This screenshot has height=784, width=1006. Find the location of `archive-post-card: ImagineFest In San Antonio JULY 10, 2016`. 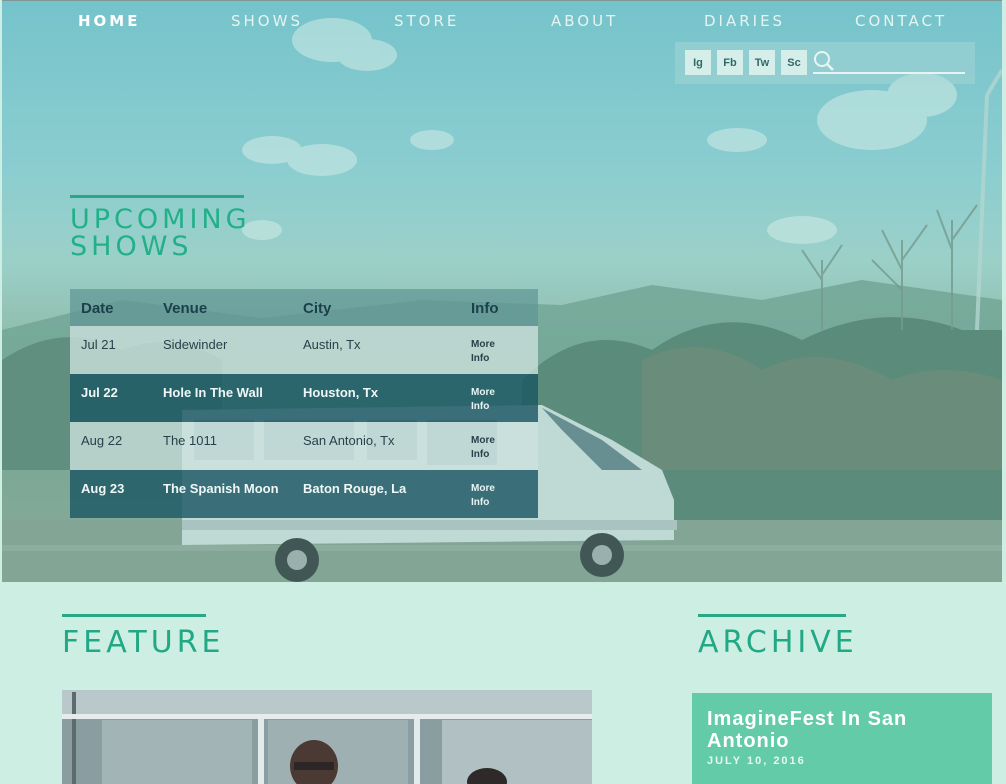

archive-post-card: ImagineFest In San Antonio JULY 10, 2016 is located at coordinates (842, 738).